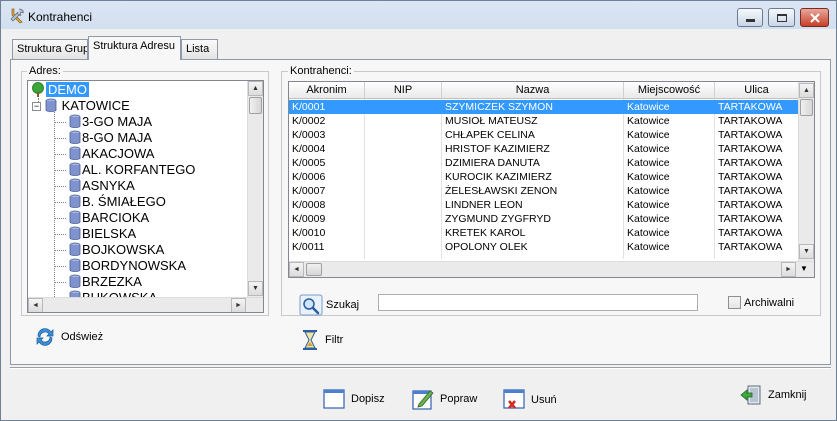  I want to click on edit-button: Popraw, so click(444, 399).